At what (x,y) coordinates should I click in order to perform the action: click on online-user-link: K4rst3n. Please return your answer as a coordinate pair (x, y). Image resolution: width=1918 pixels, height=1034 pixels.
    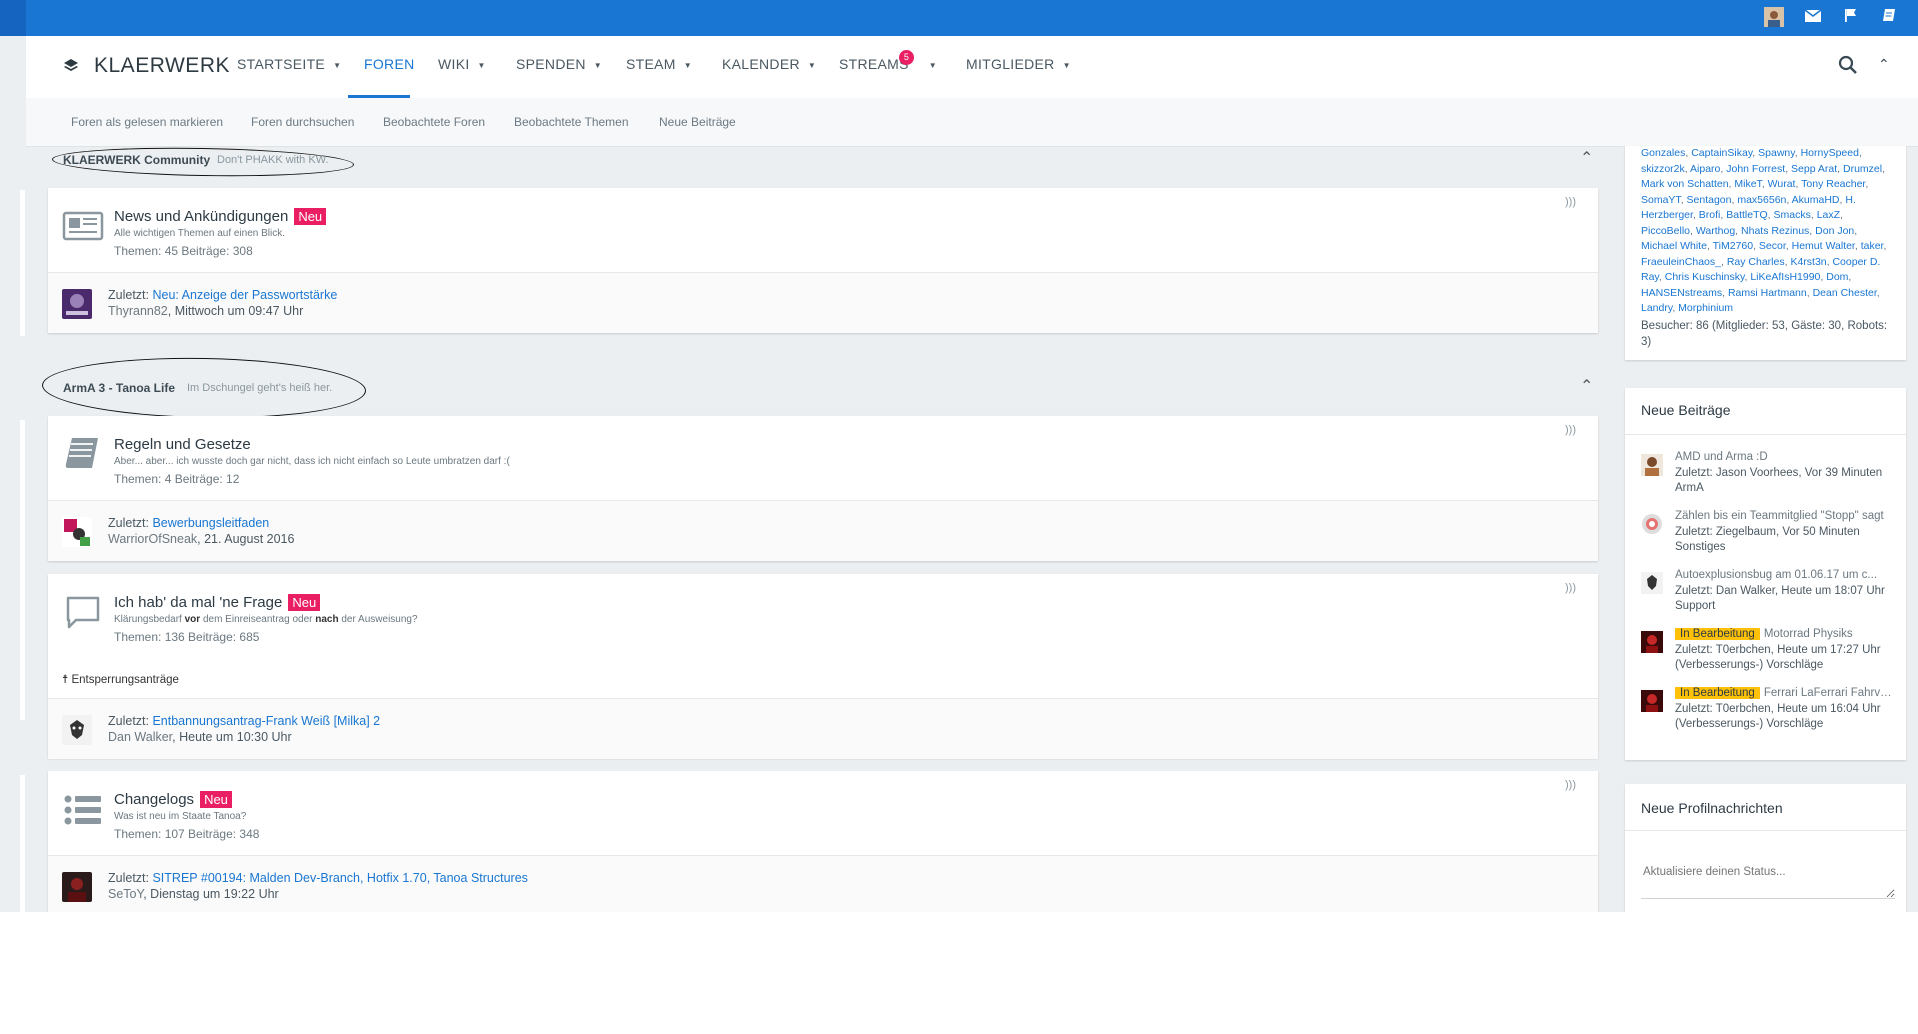
    Looking at the image, I should click on (1808, 262).